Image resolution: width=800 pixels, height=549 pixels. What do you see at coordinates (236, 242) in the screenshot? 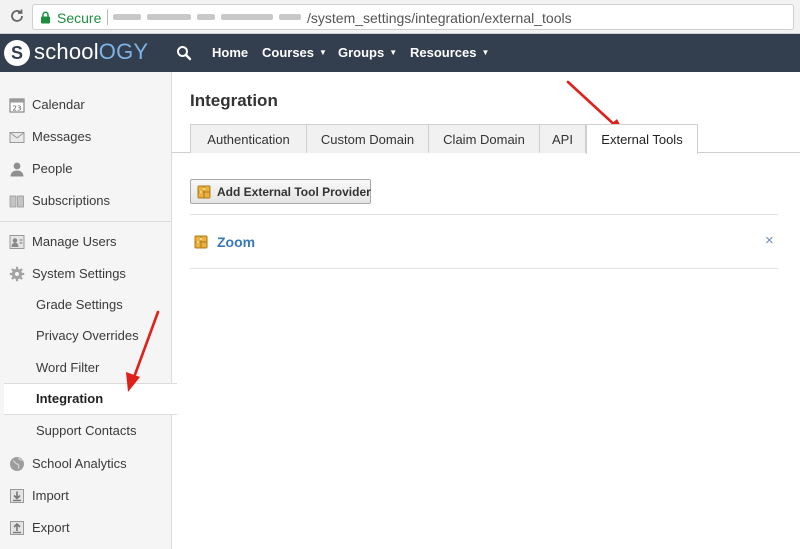
I see `tool-name-link: Zoom` at bounding box center [236, 242].